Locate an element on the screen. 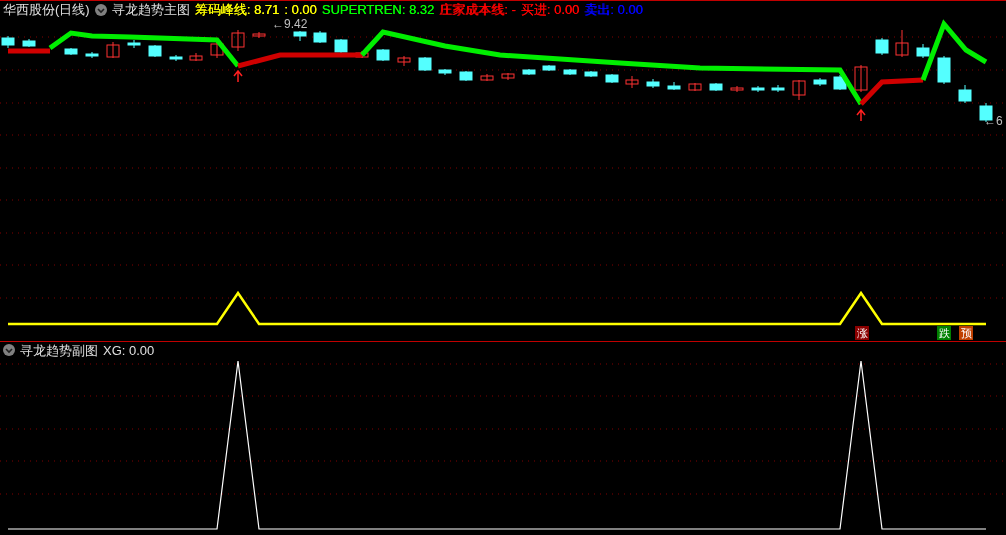 The width and height of the screenshot is (1006, 535). indicator-name: 寻龙趋势副图 is located at coordinates (59, 350).